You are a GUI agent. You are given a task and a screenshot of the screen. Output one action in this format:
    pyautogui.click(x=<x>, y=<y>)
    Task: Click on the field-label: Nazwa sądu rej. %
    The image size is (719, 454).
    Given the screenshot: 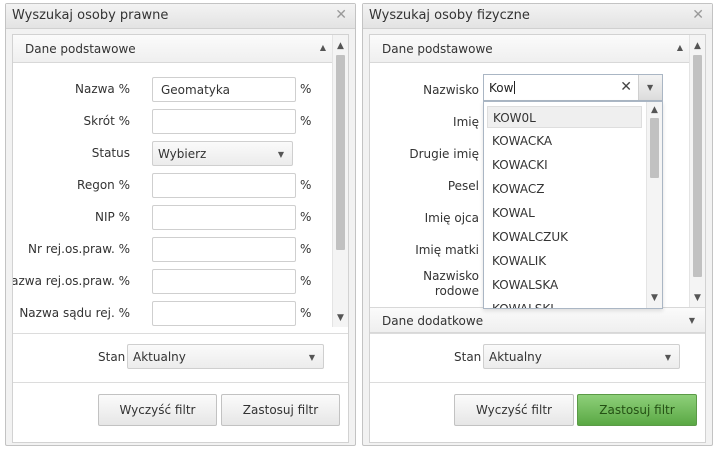 What is the action you would take?
    pyautogui.click(x=74, y=313)
    